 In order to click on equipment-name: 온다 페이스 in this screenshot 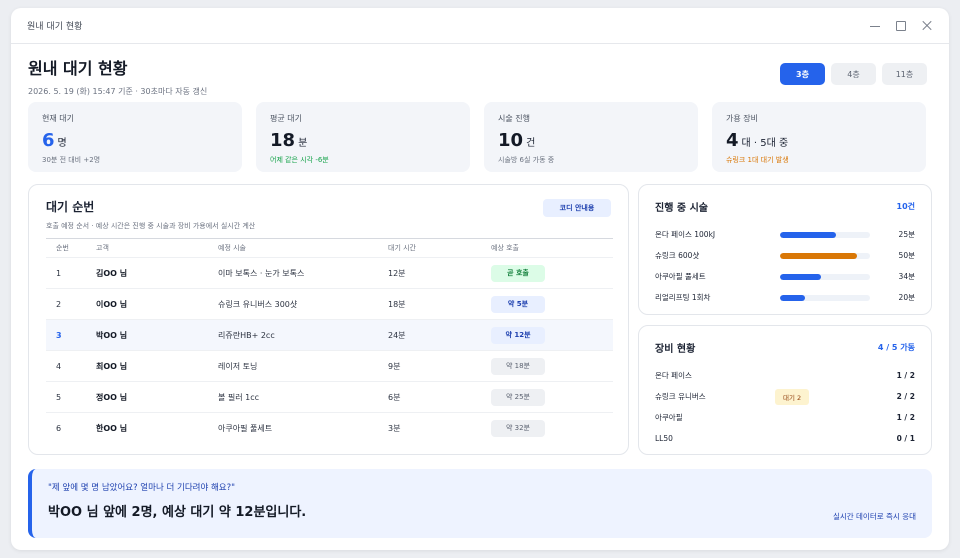, I will do `click(673, 375)`.